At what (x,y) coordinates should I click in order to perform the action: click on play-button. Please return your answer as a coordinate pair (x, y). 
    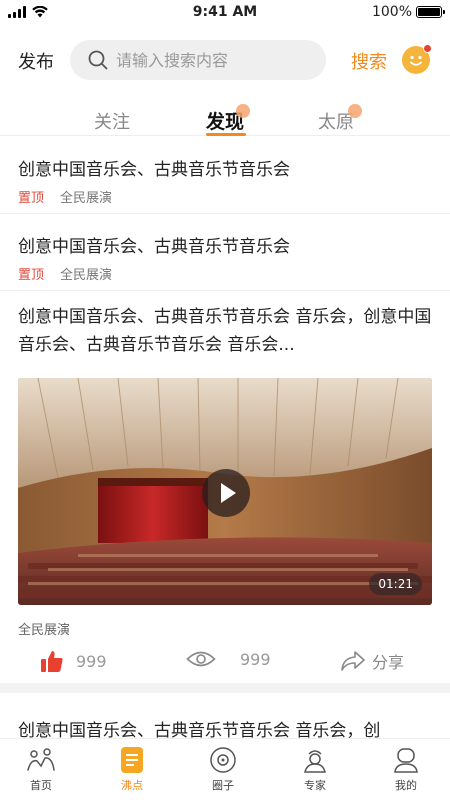
    Looking at the image, I should click on (226, 493).